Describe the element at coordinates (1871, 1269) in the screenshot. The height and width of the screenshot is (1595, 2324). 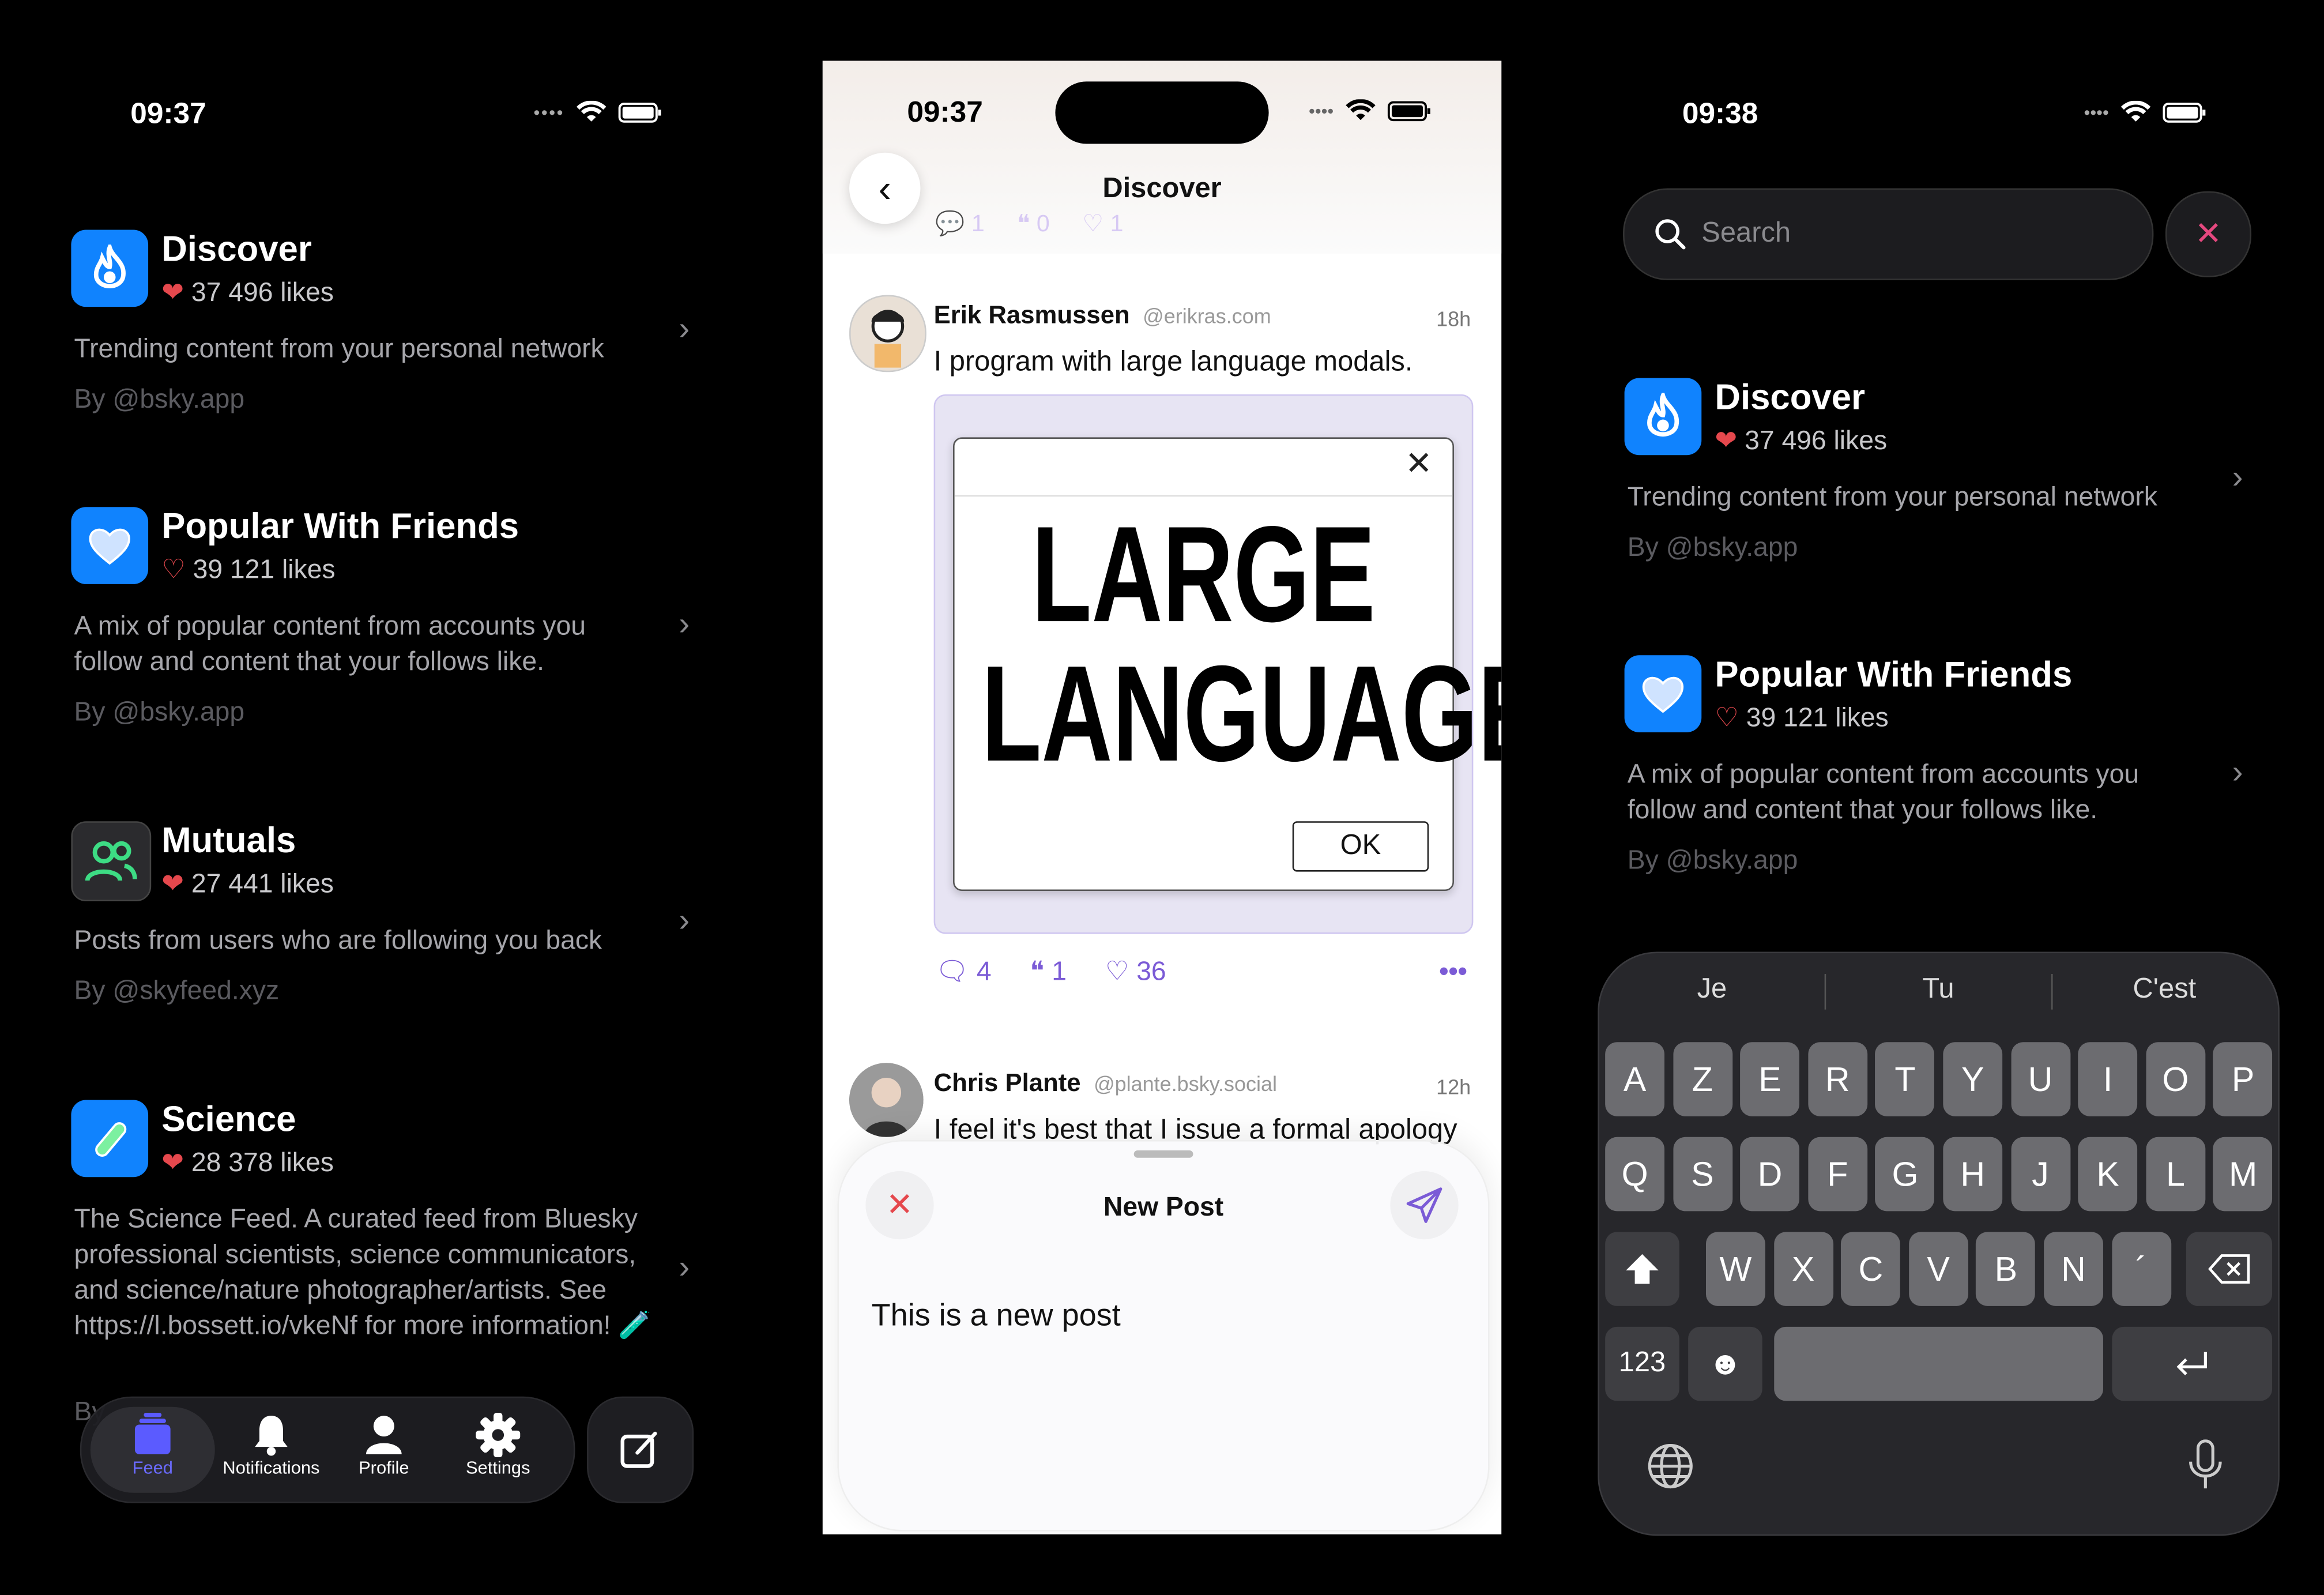
I see `key: C` at that location.